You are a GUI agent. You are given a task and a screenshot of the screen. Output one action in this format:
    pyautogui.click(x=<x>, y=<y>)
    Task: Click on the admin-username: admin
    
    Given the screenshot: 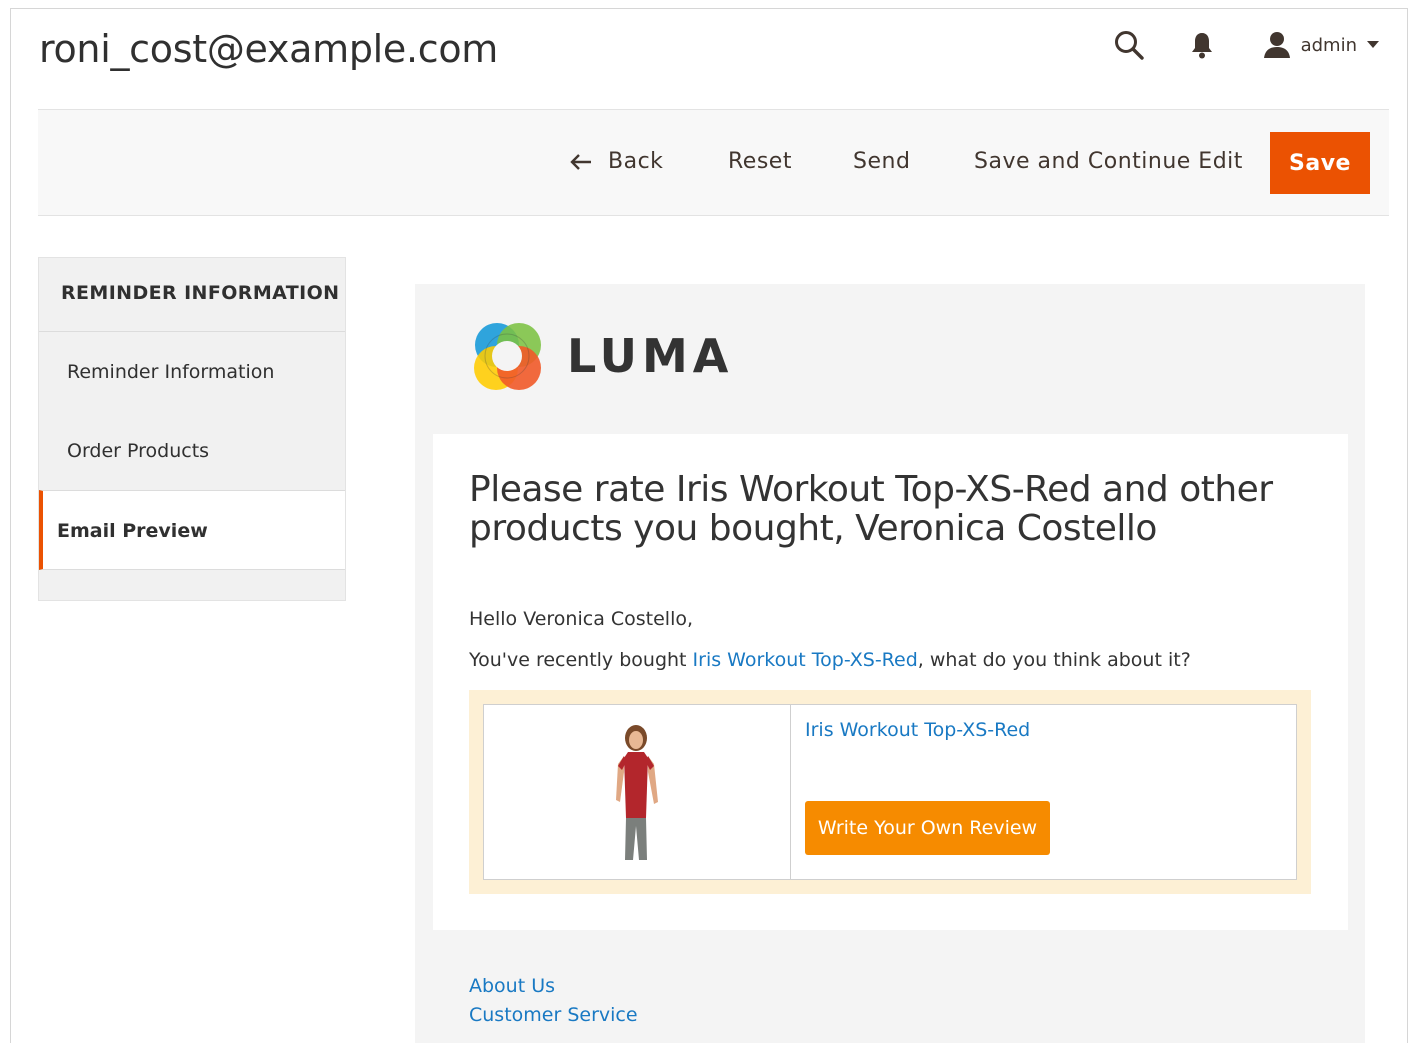 What is the action you would take?
    pyautogui.click(x=1328, y=45)
    